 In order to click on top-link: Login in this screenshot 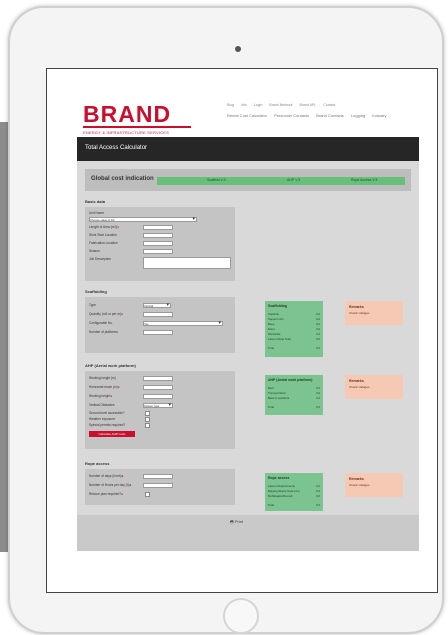, I will do `click(258, 105)`.